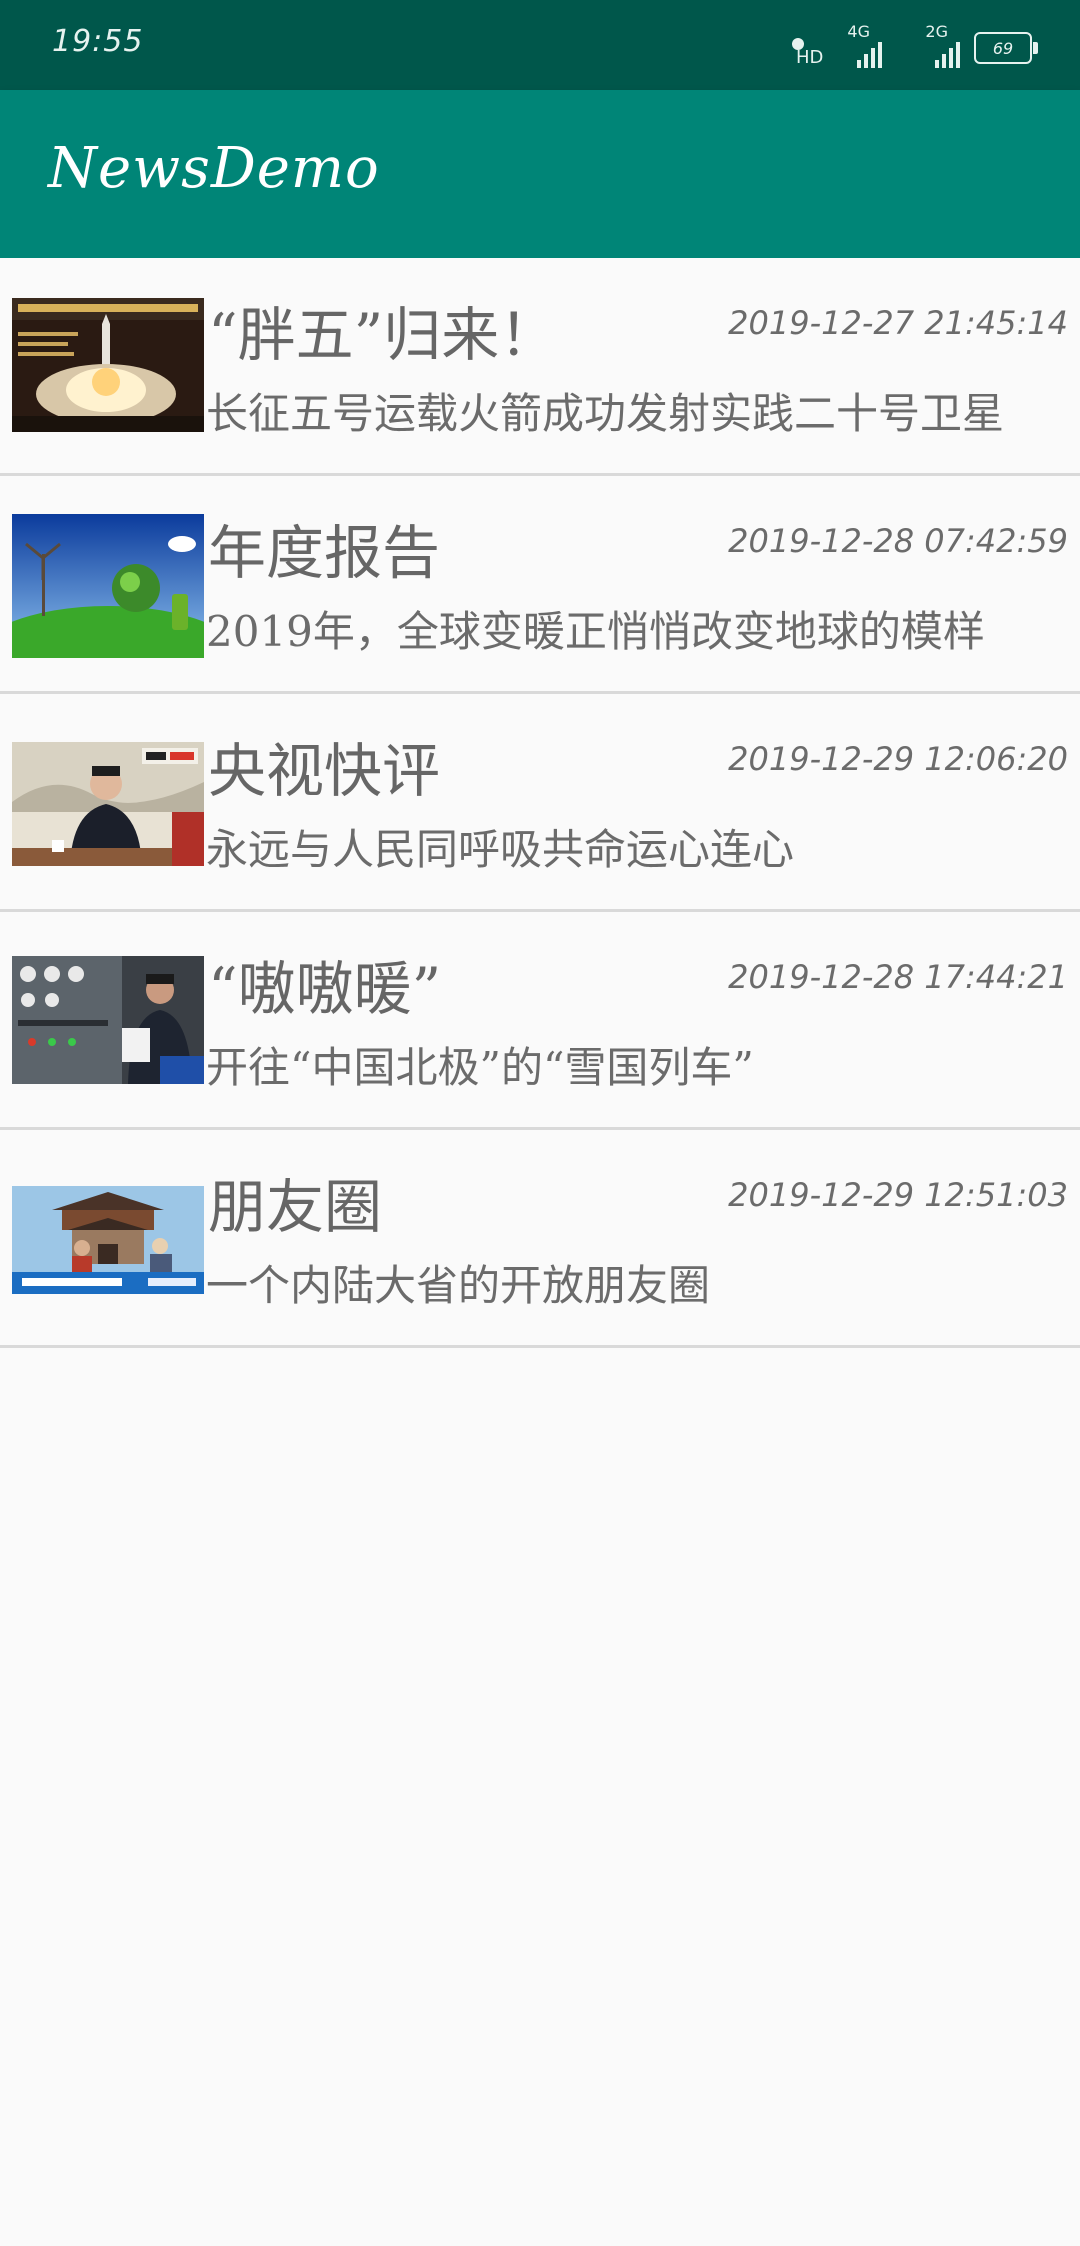  Describe the element at coordinates (839, 45) in the screenshot. I see `signal-4g-icon: HD 4G` at that location.